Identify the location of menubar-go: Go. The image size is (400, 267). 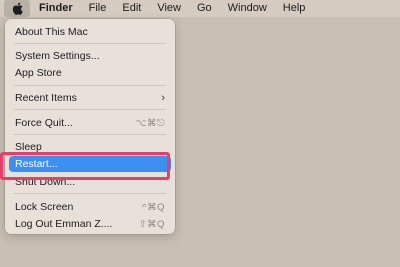
(204, 8).